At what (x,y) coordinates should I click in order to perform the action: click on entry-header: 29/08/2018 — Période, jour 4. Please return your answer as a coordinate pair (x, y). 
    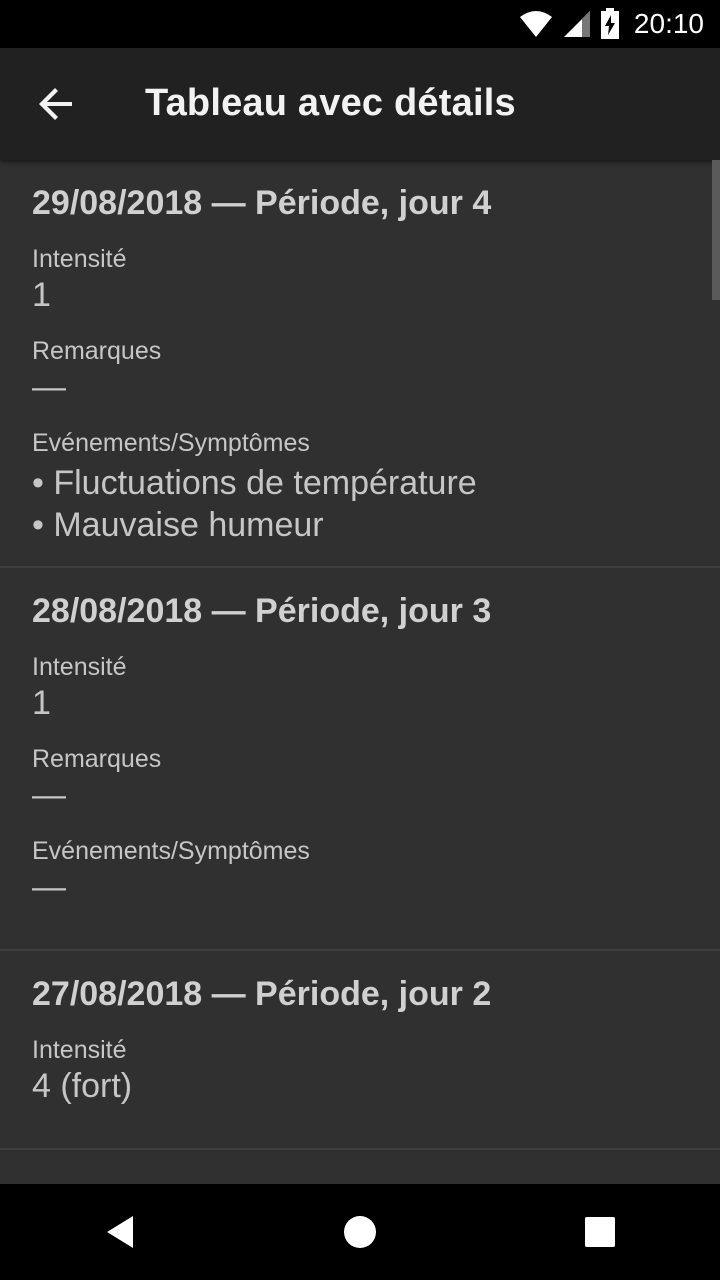
    Looking at the image, I should click on (262, 203).